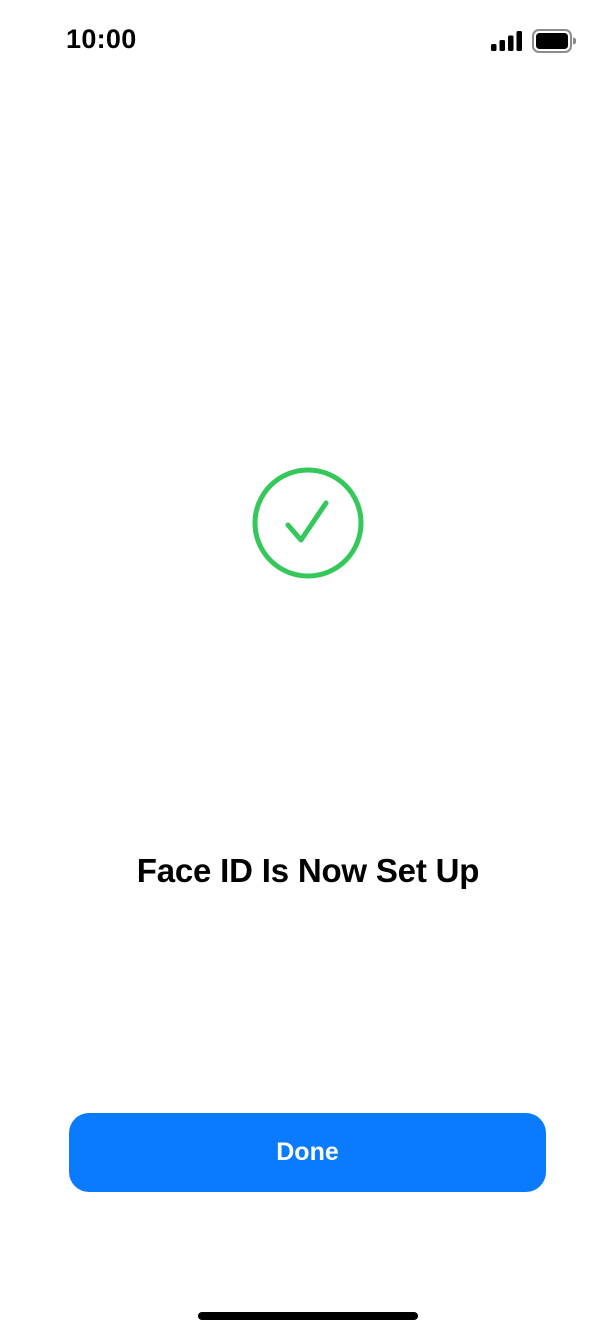 This screenshot has height=1333, width=616. I want to click on page-title: Face ID Is Now Set Up, so click(308, 870).